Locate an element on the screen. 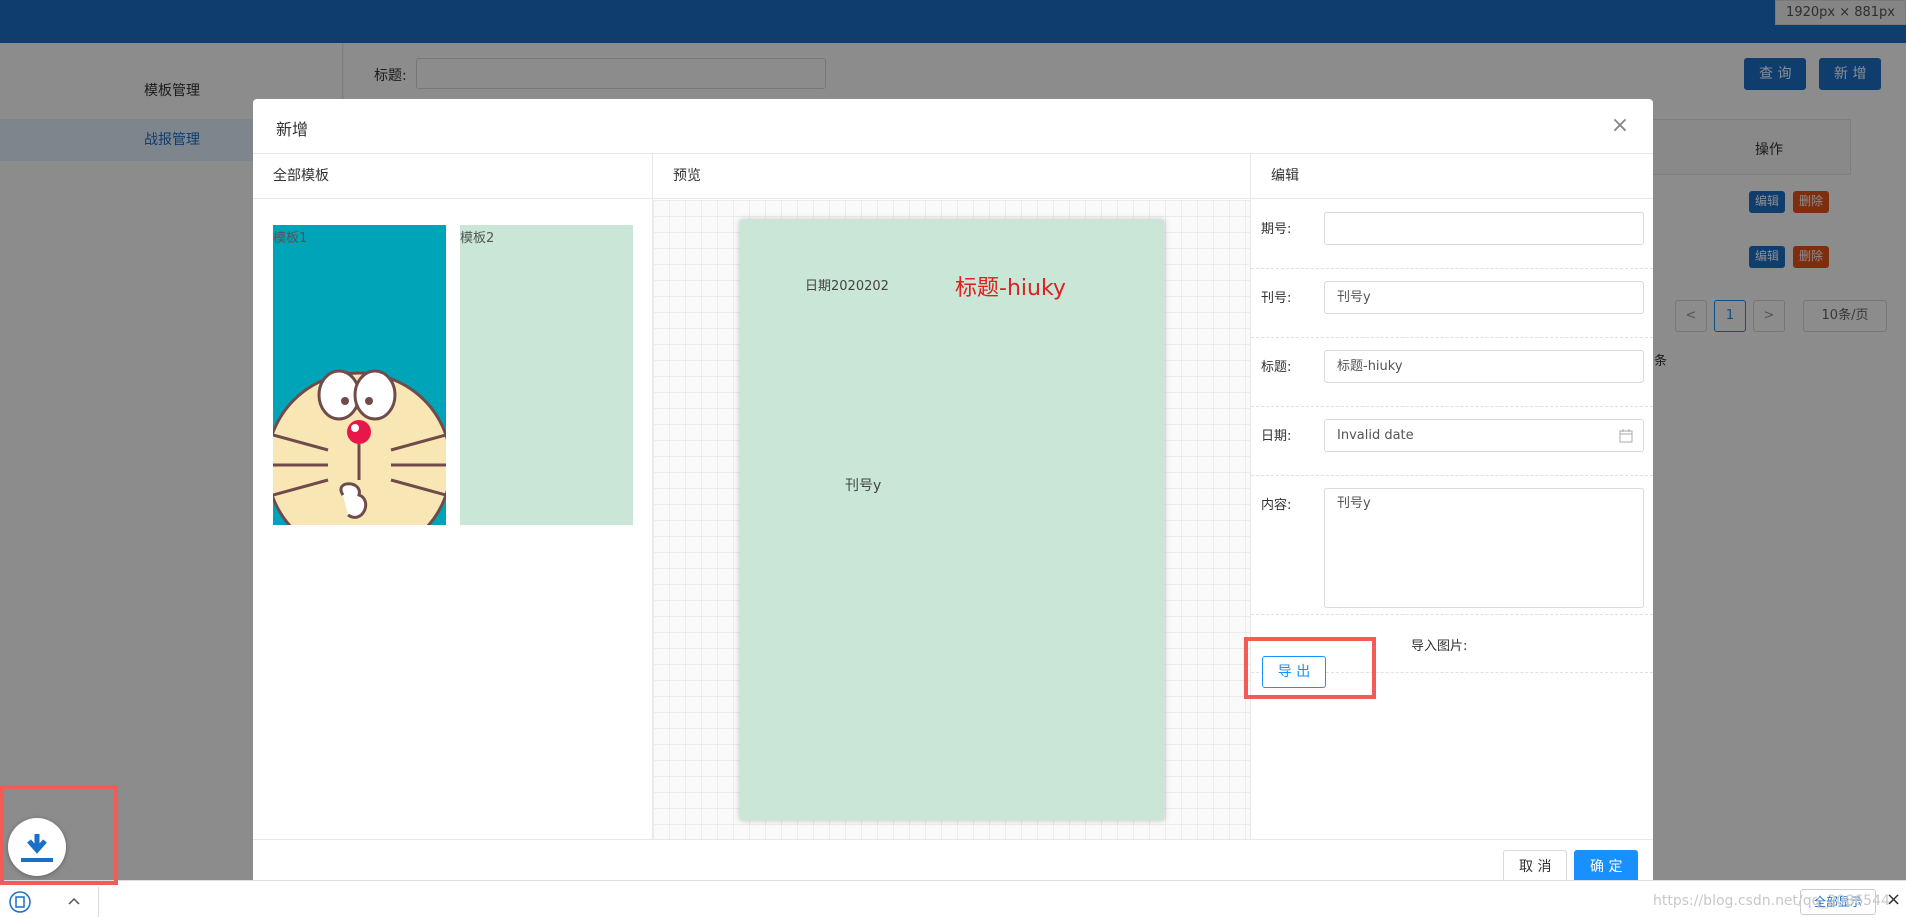 This screenshot has width=1906, height=921. modal-header: 新增 × is located at coordinates (953, 126).